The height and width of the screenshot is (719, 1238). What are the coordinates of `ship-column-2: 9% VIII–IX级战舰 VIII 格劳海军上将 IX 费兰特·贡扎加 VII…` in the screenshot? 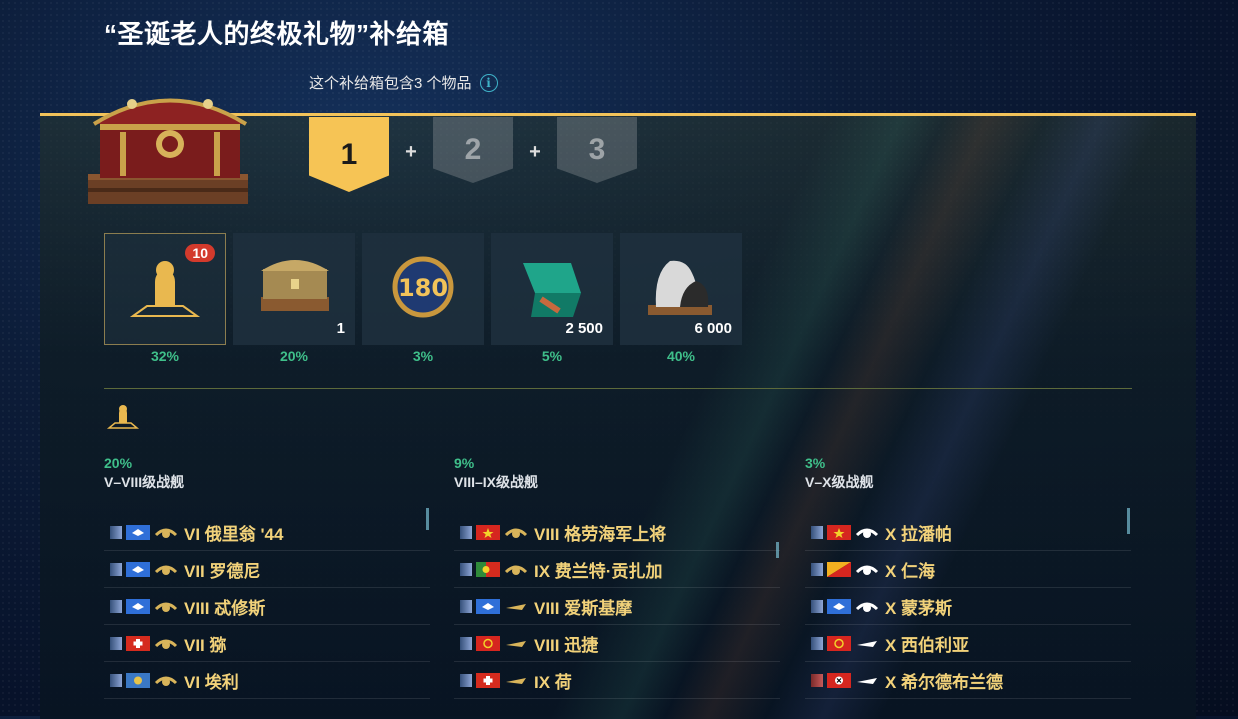 It's located at (617, 577).